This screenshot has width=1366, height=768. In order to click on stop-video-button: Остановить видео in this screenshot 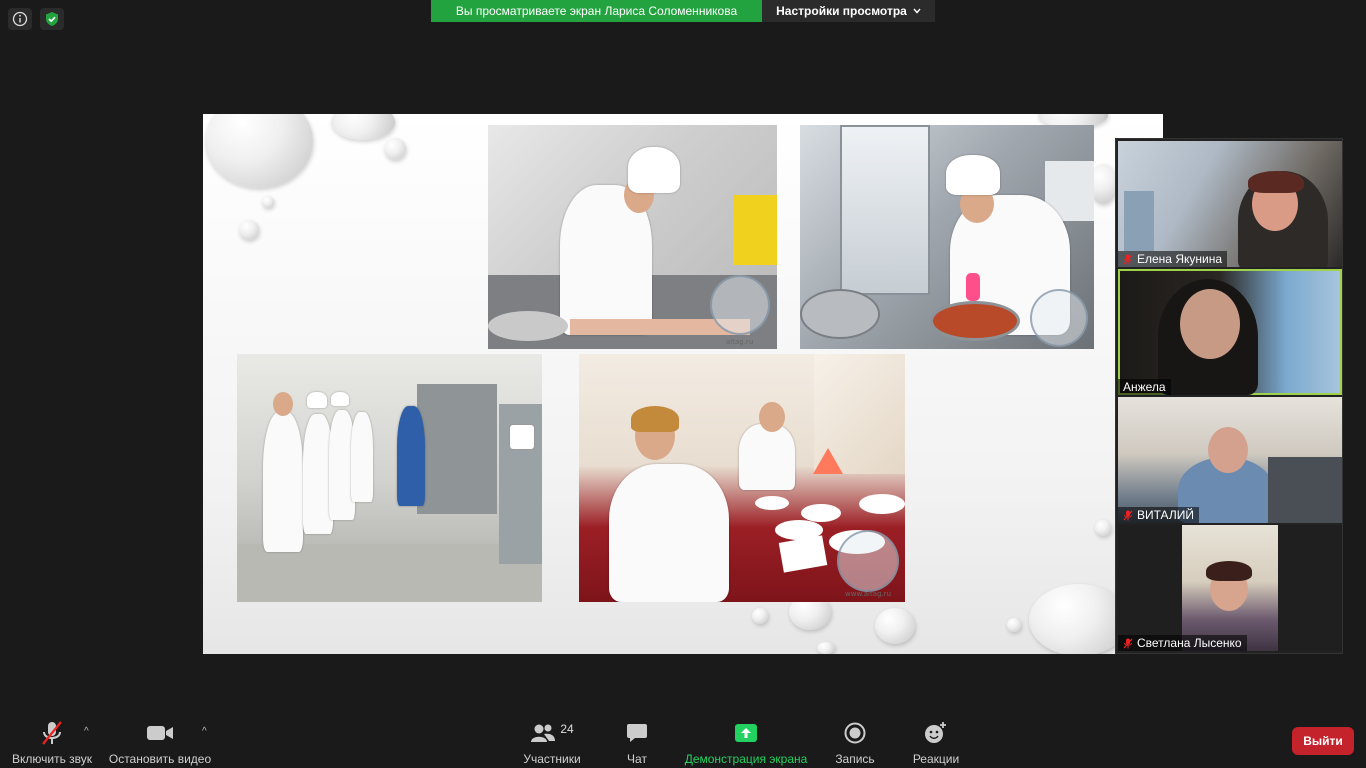, I will do `click(160, 743)`.